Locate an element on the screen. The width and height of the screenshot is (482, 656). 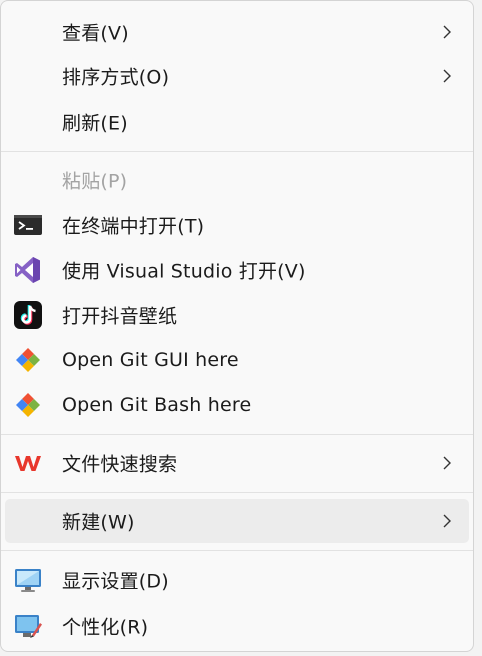
terminal-icon is located at coordinates (28, 225).